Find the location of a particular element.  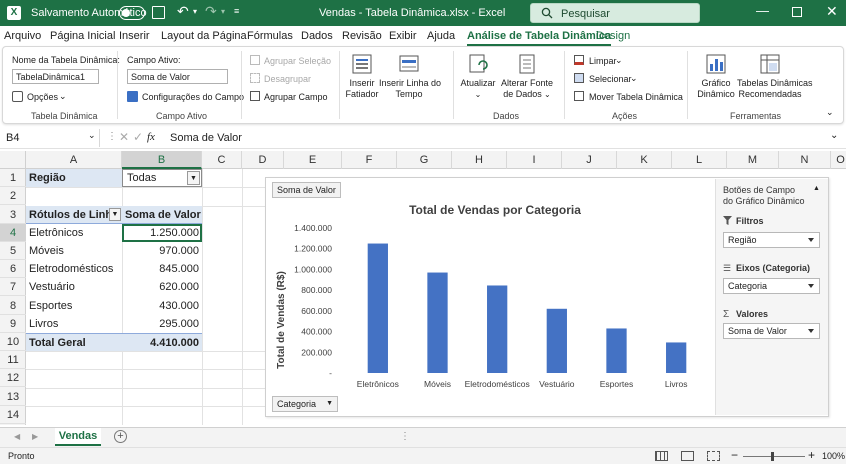

field-pane-collapse-icon: ▲ is located at coordinates (816, 188).